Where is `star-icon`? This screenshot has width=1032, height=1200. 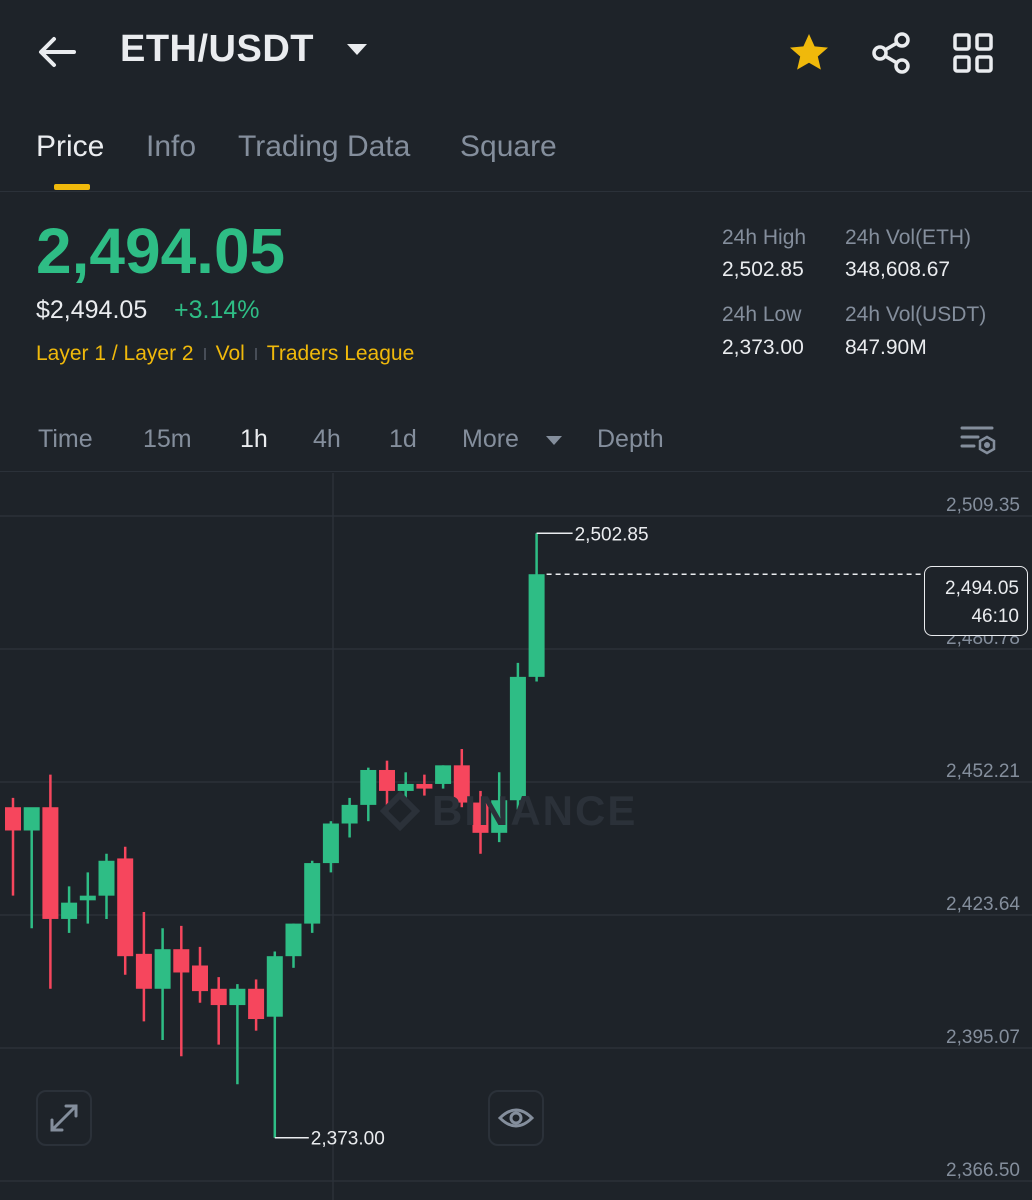
star-icon is located at coordinates (809, 53).